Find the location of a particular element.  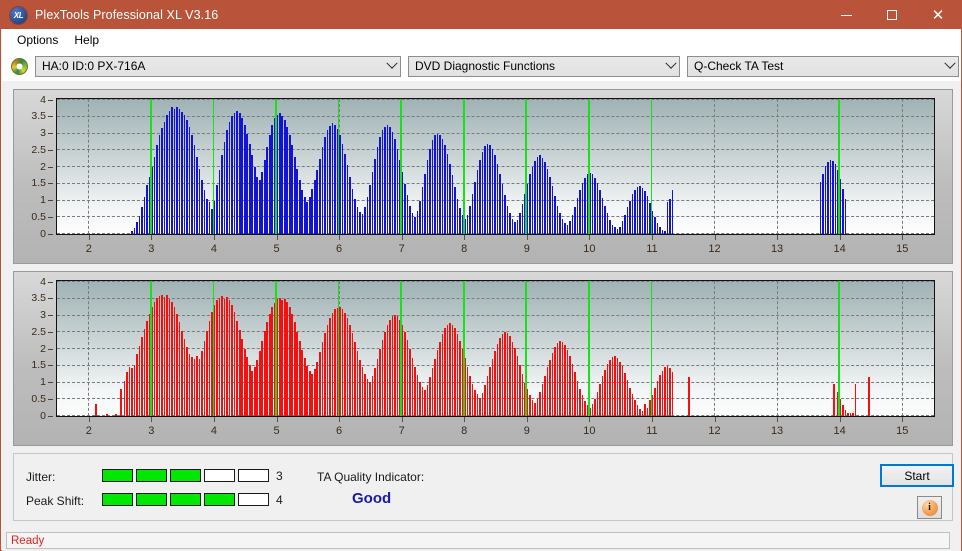

y-axis-tick-label: 2 is located at coordinates (43, 166).